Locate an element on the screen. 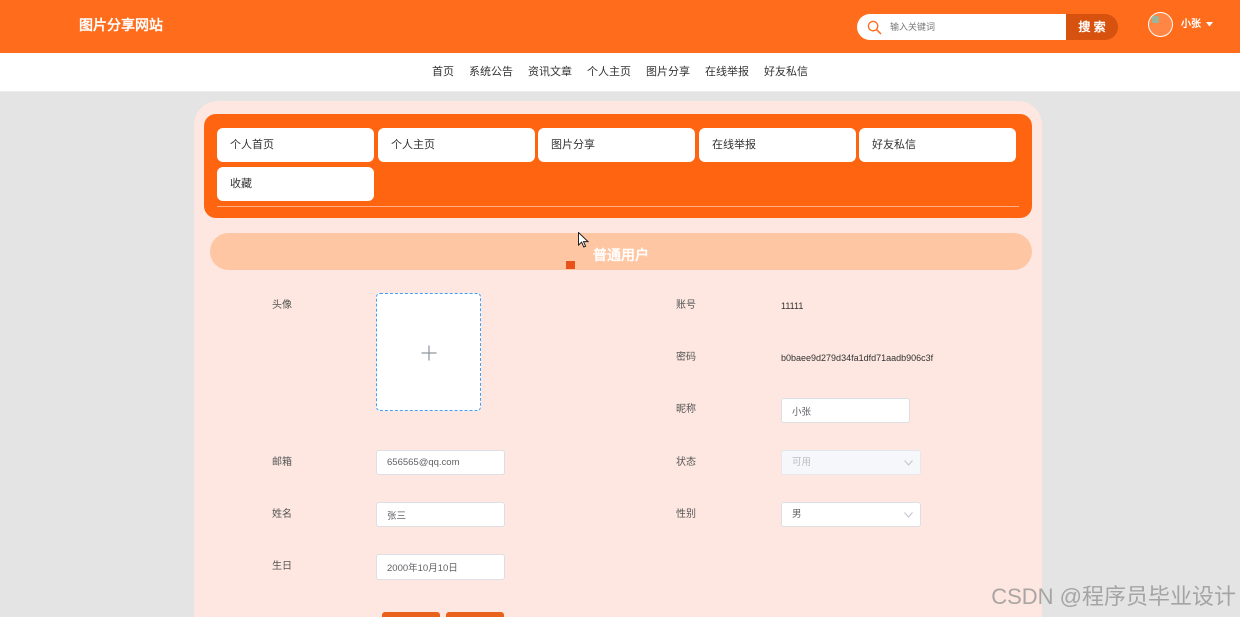  user-name: 小张 is located at coordinates (1191, 24).